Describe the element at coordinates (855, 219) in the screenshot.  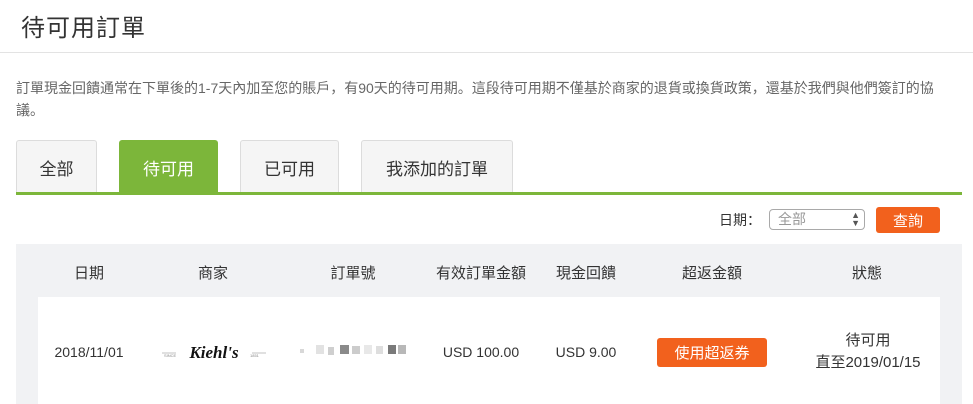
I see `select-arrows-icon: ▲ ▼` at that location.